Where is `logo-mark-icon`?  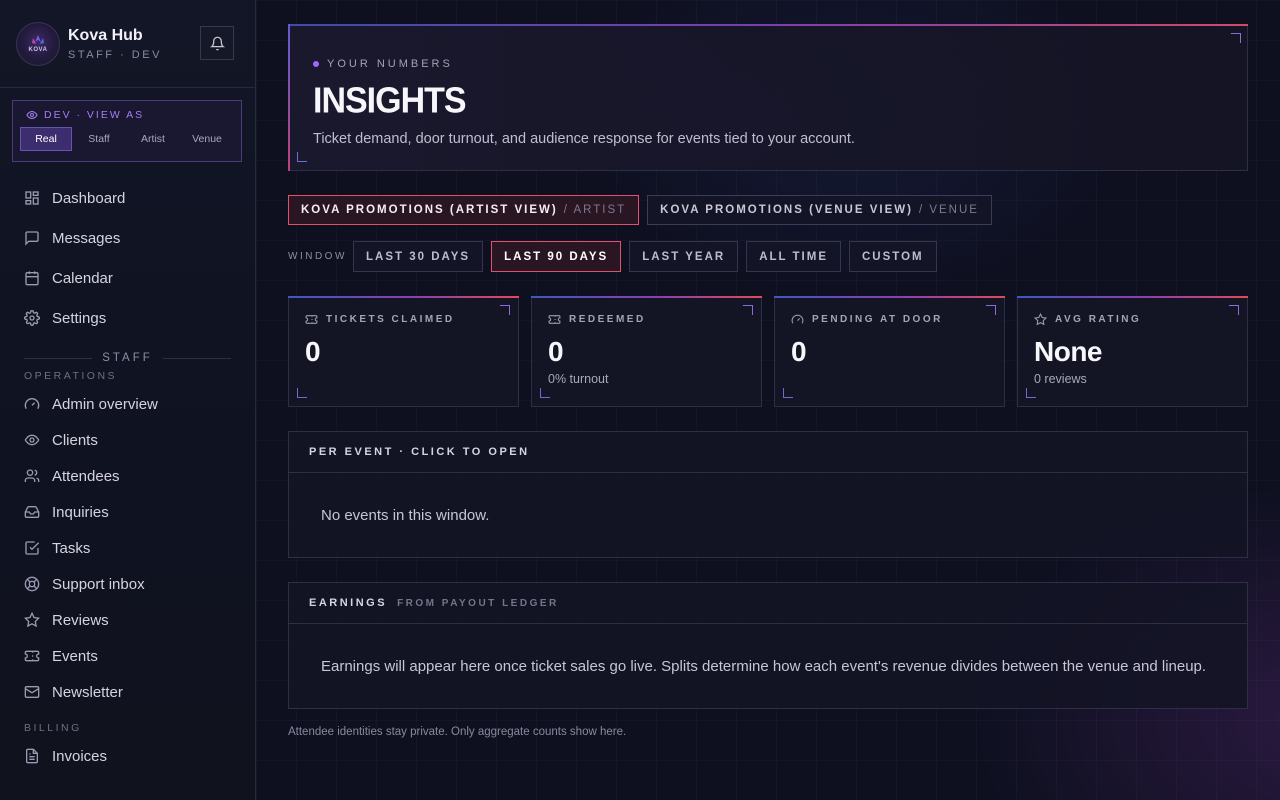 logo-mark-icon is located at coordinates (38, 39).